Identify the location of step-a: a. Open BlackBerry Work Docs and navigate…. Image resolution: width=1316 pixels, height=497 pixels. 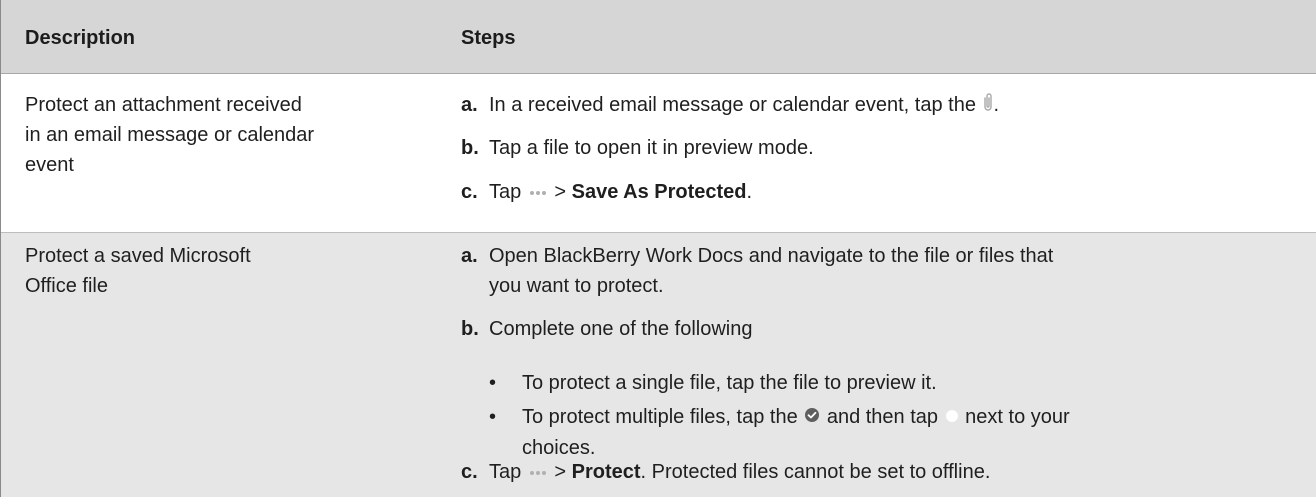
(757, 271).